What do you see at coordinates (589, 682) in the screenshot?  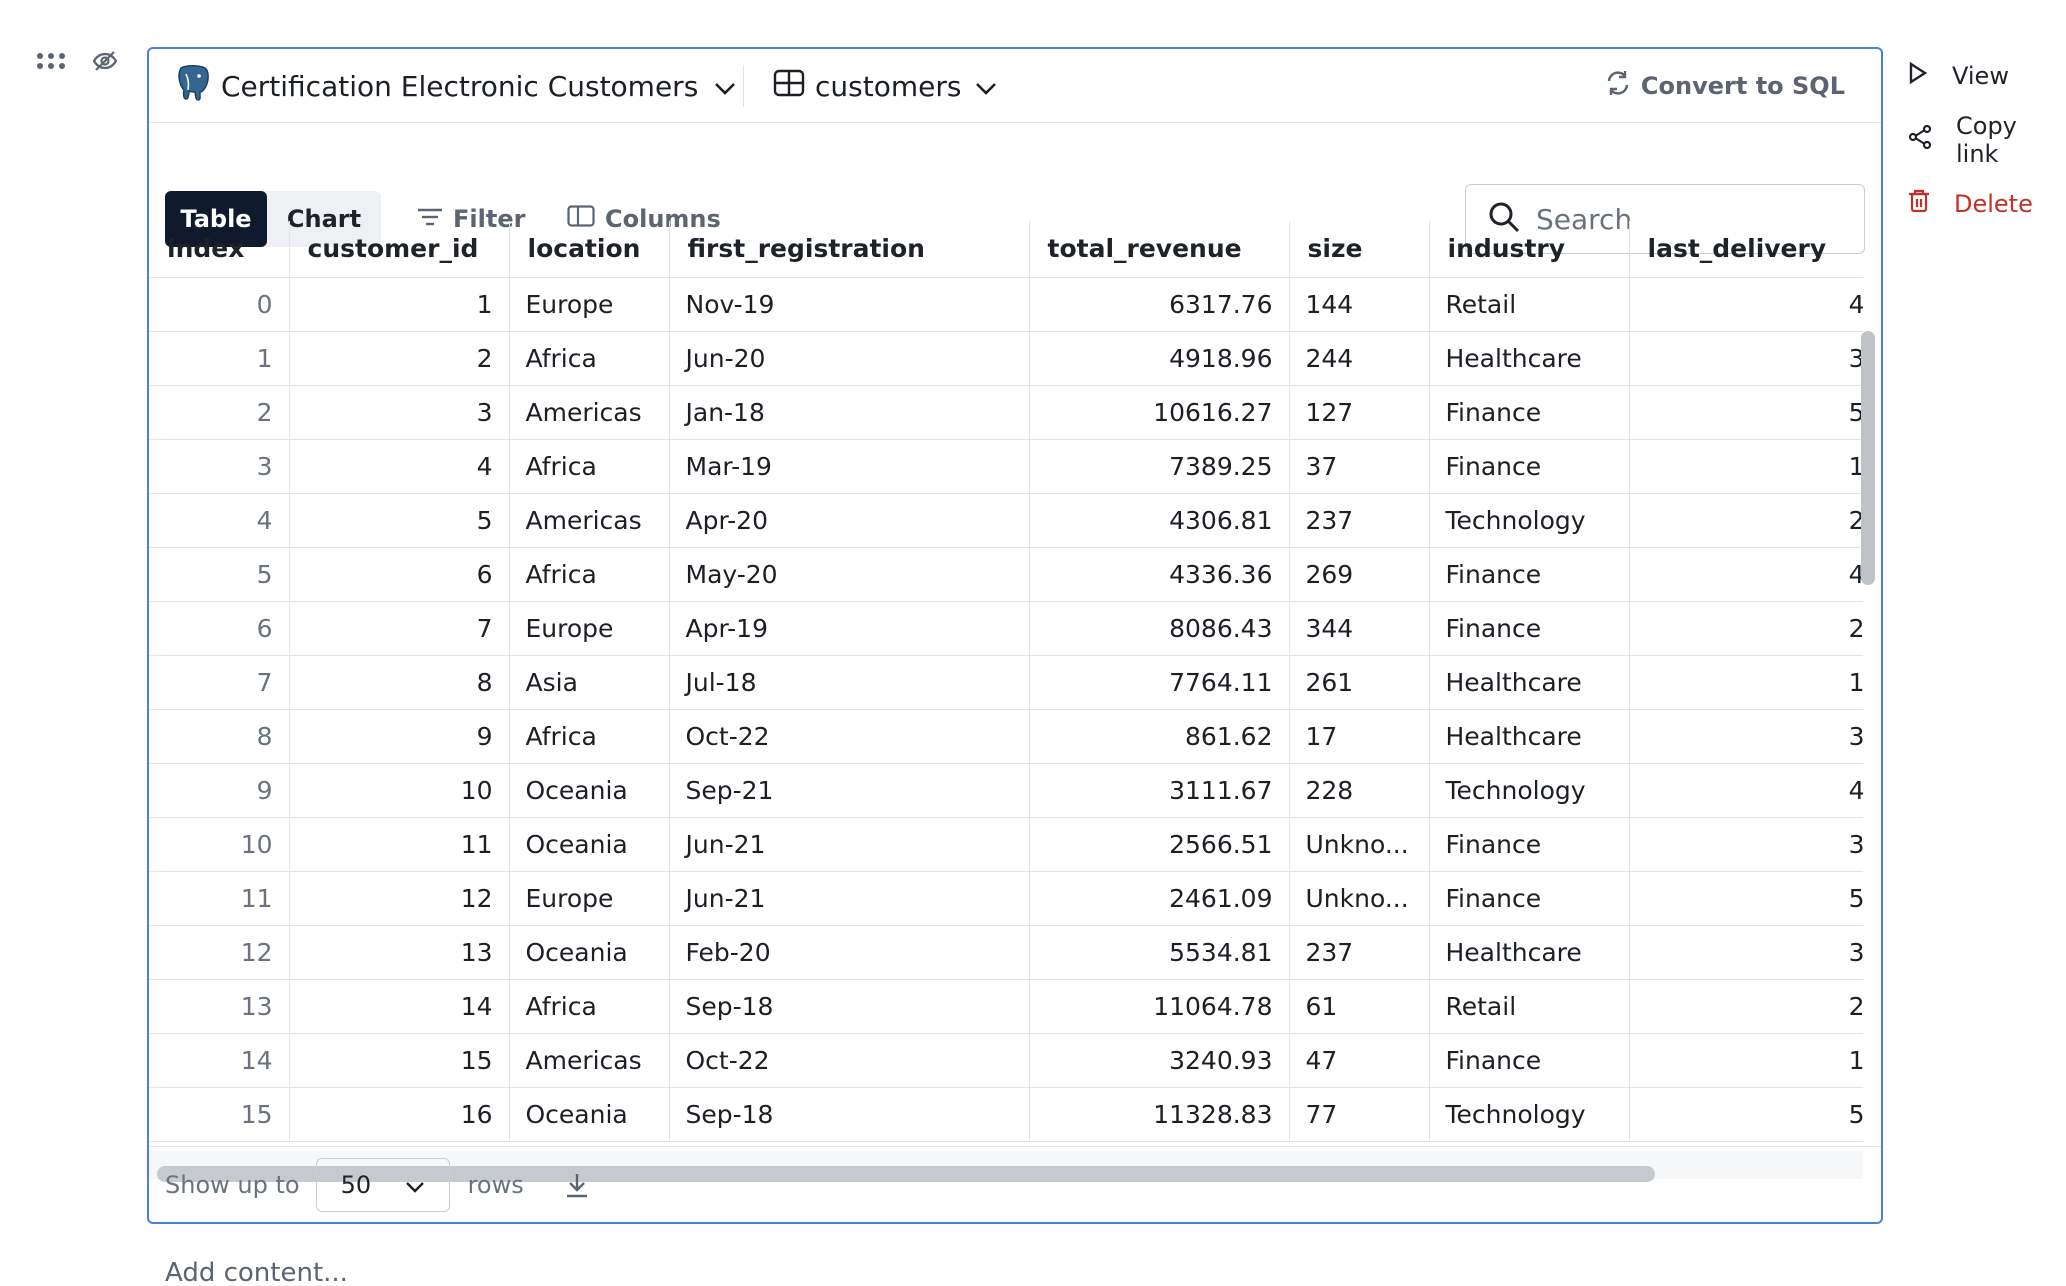 I see `cell-location: Asia` at bounding box center [589, 682].